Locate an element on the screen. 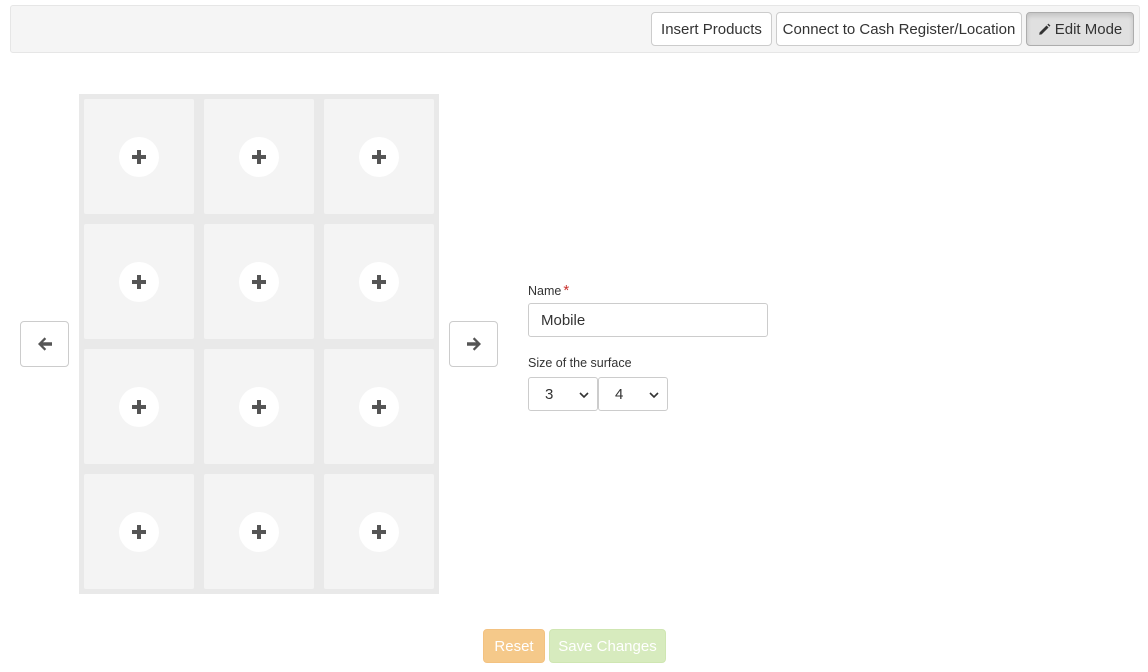 The width and height of the screenshot is (1148, 672). name-label: Name * is located at coordinates (548, 290).